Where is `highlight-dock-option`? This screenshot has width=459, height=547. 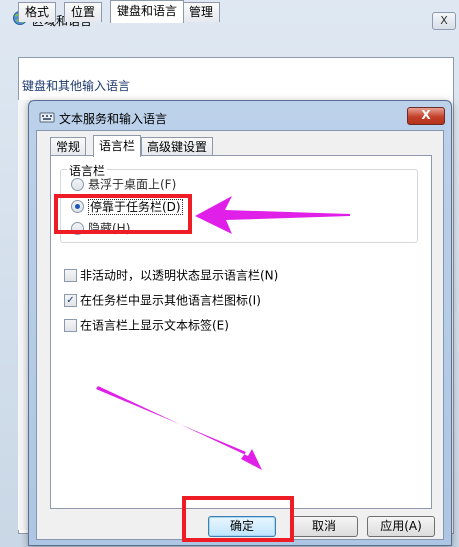
highlight-dock-option is located at coordinates (123, 214).